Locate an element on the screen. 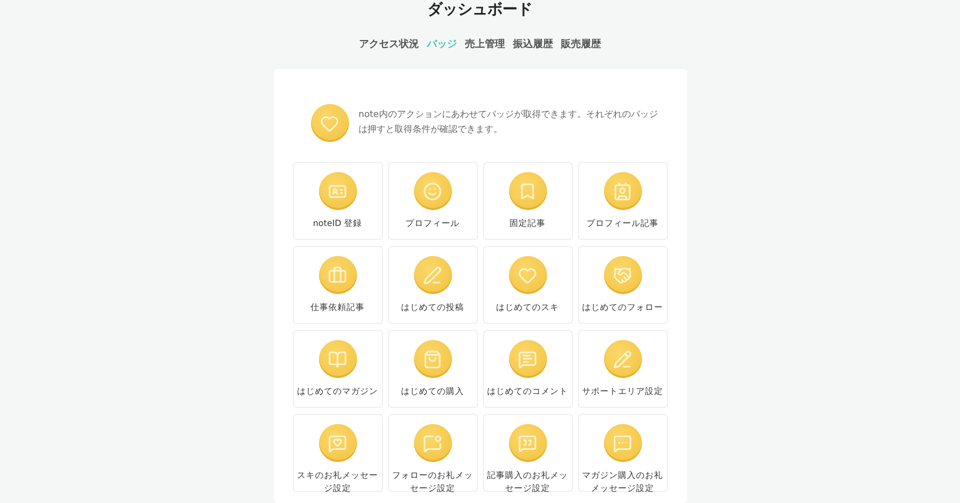  badge-tile: はじめてのマガジン is located at coordinates (337, 369).